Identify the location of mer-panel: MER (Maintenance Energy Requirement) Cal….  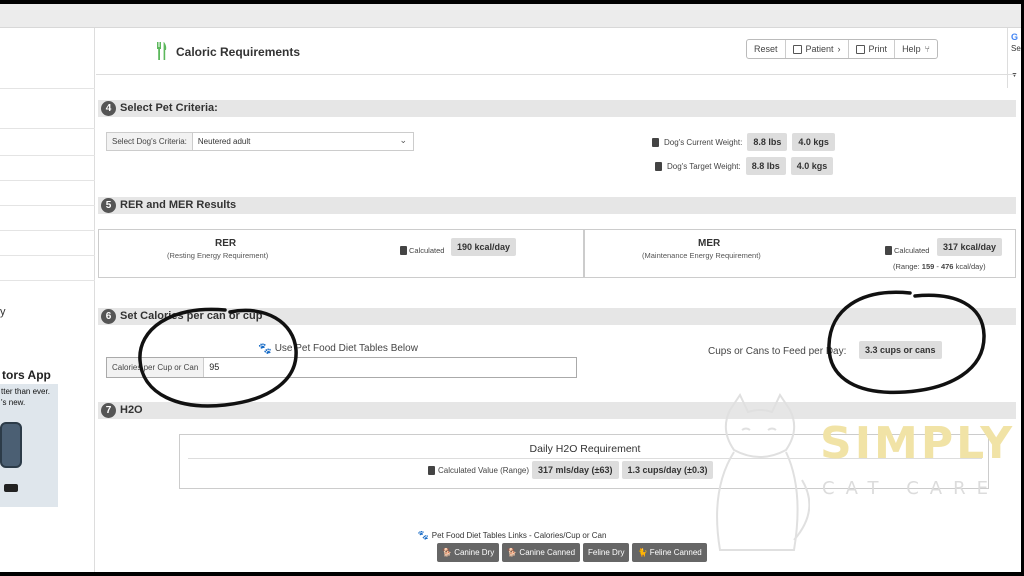
(800, 253).